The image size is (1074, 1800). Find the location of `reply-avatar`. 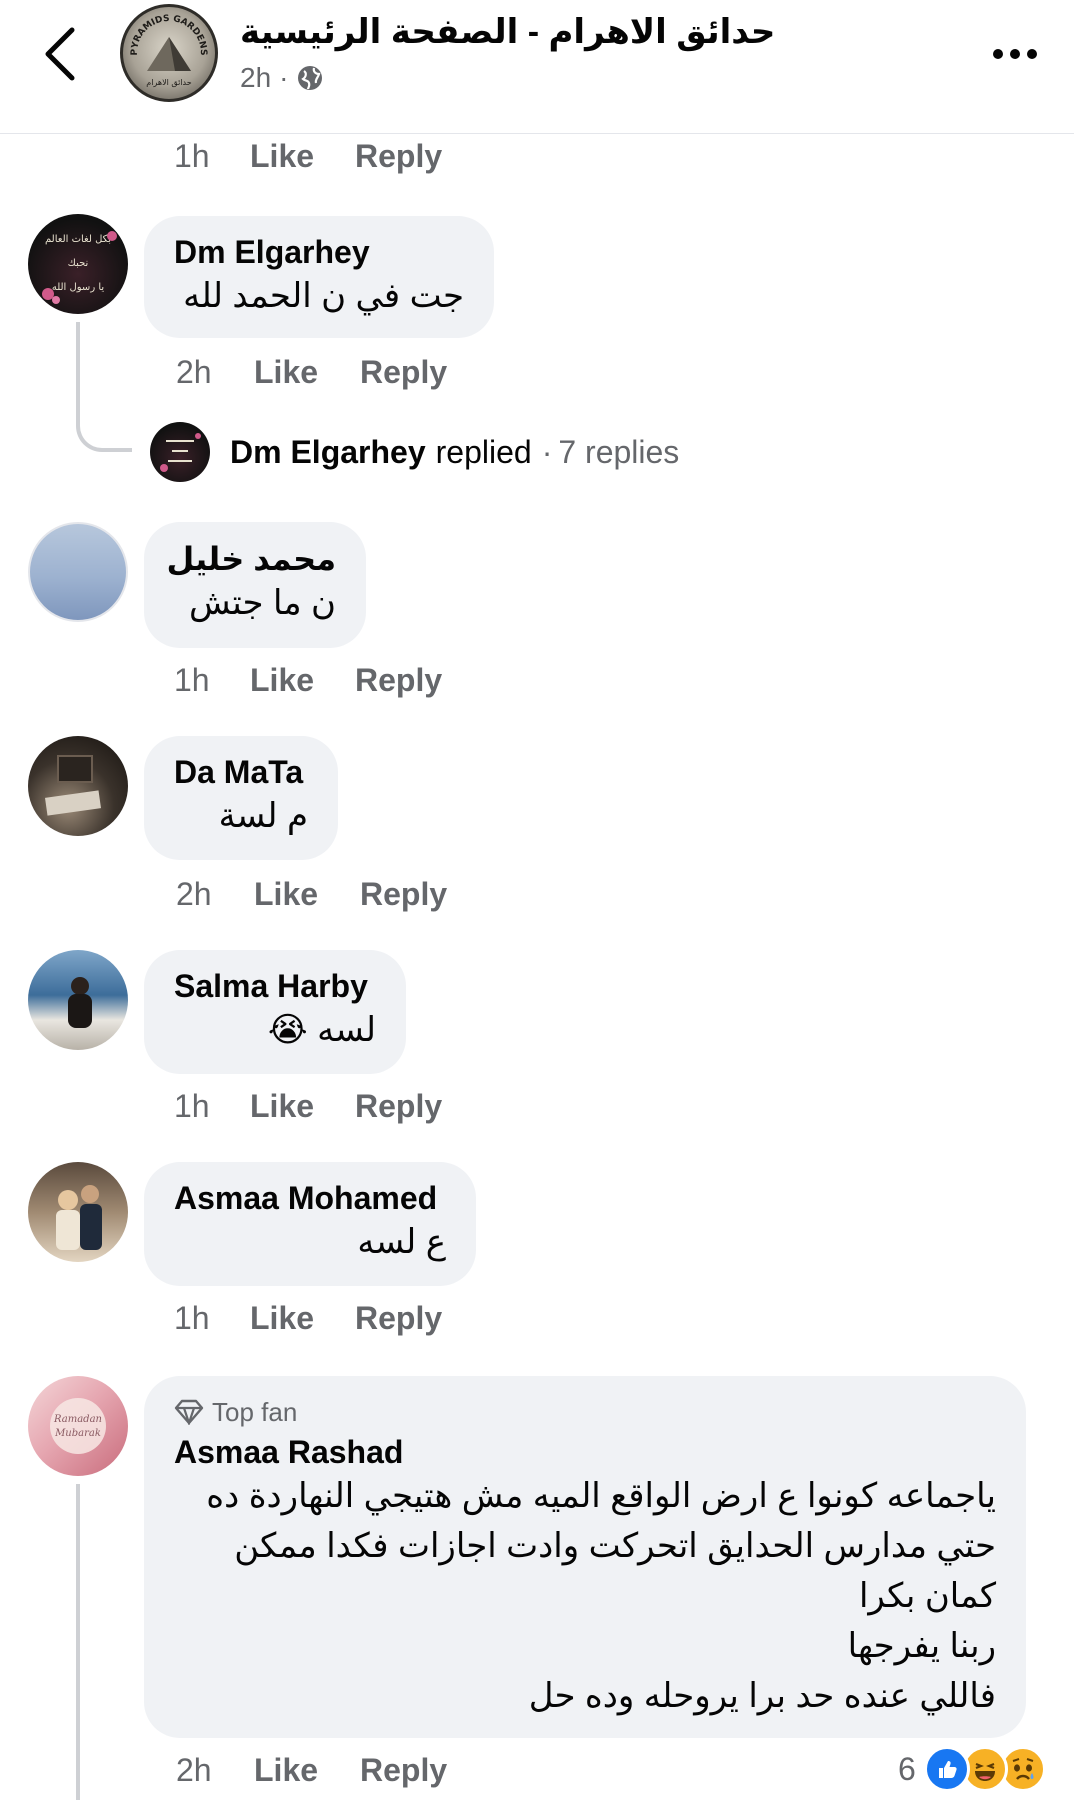

reply-avatar is located at coordinates (180, 452).